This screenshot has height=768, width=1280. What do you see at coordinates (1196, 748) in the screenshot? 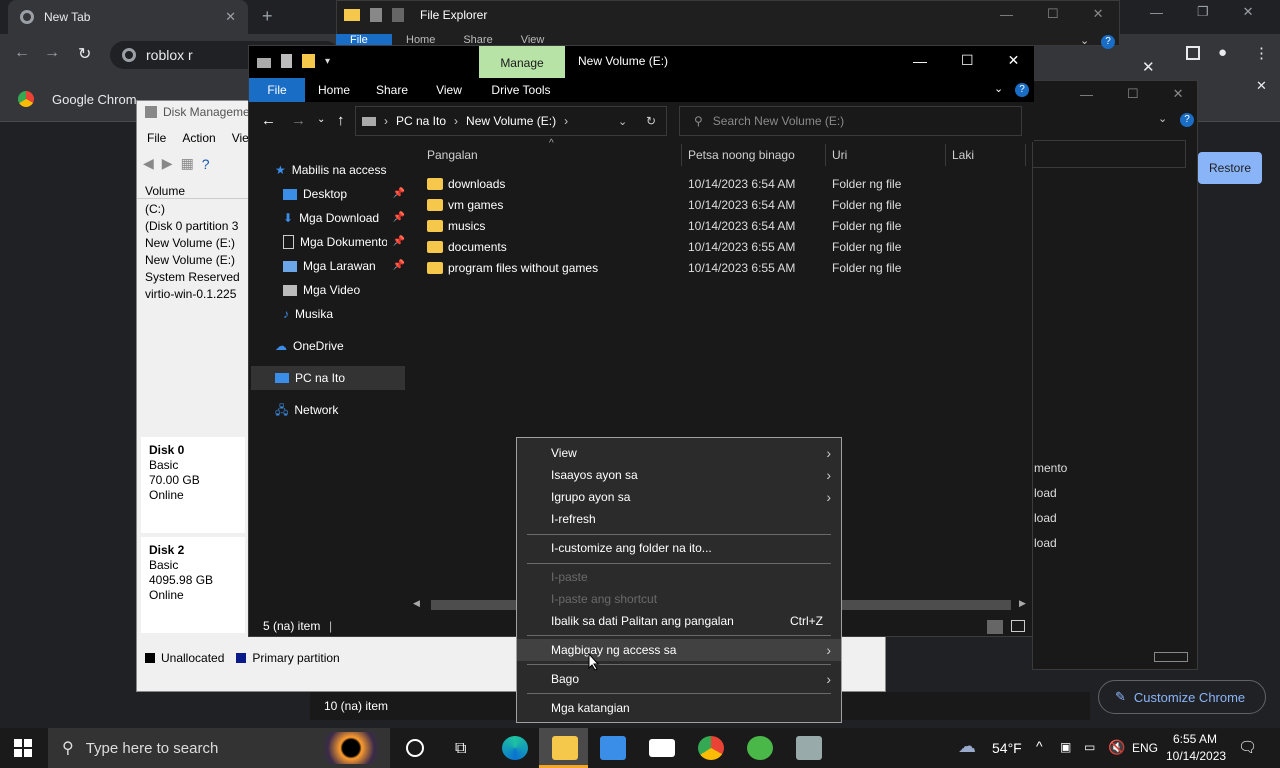
I see `clock: 6:55 AM 10/14/2023` at bounding box center [1196, 748].